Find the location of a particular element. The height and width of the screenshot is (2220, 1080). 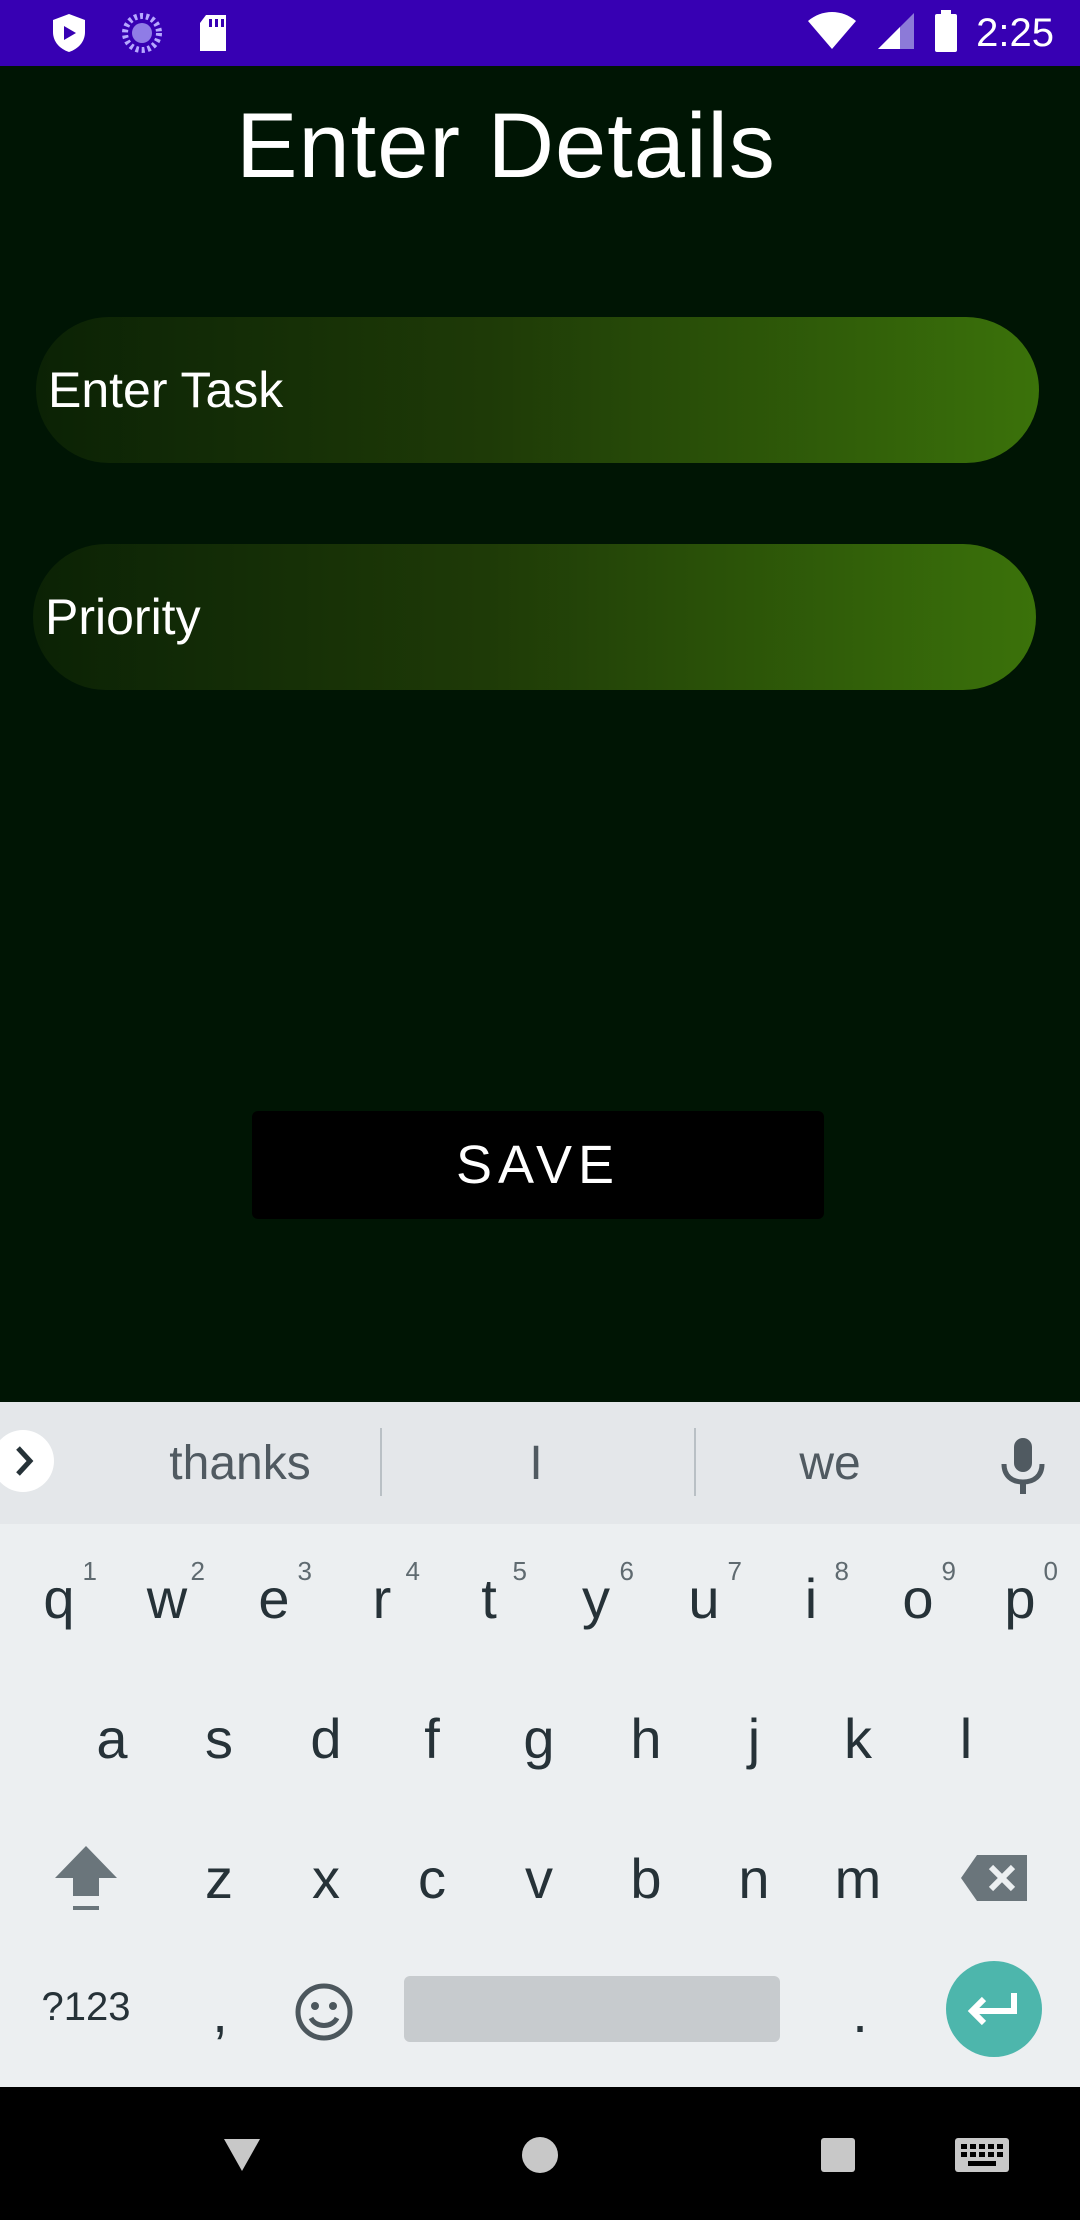

page-title: Enter Details is located at coordinates (506, 146).